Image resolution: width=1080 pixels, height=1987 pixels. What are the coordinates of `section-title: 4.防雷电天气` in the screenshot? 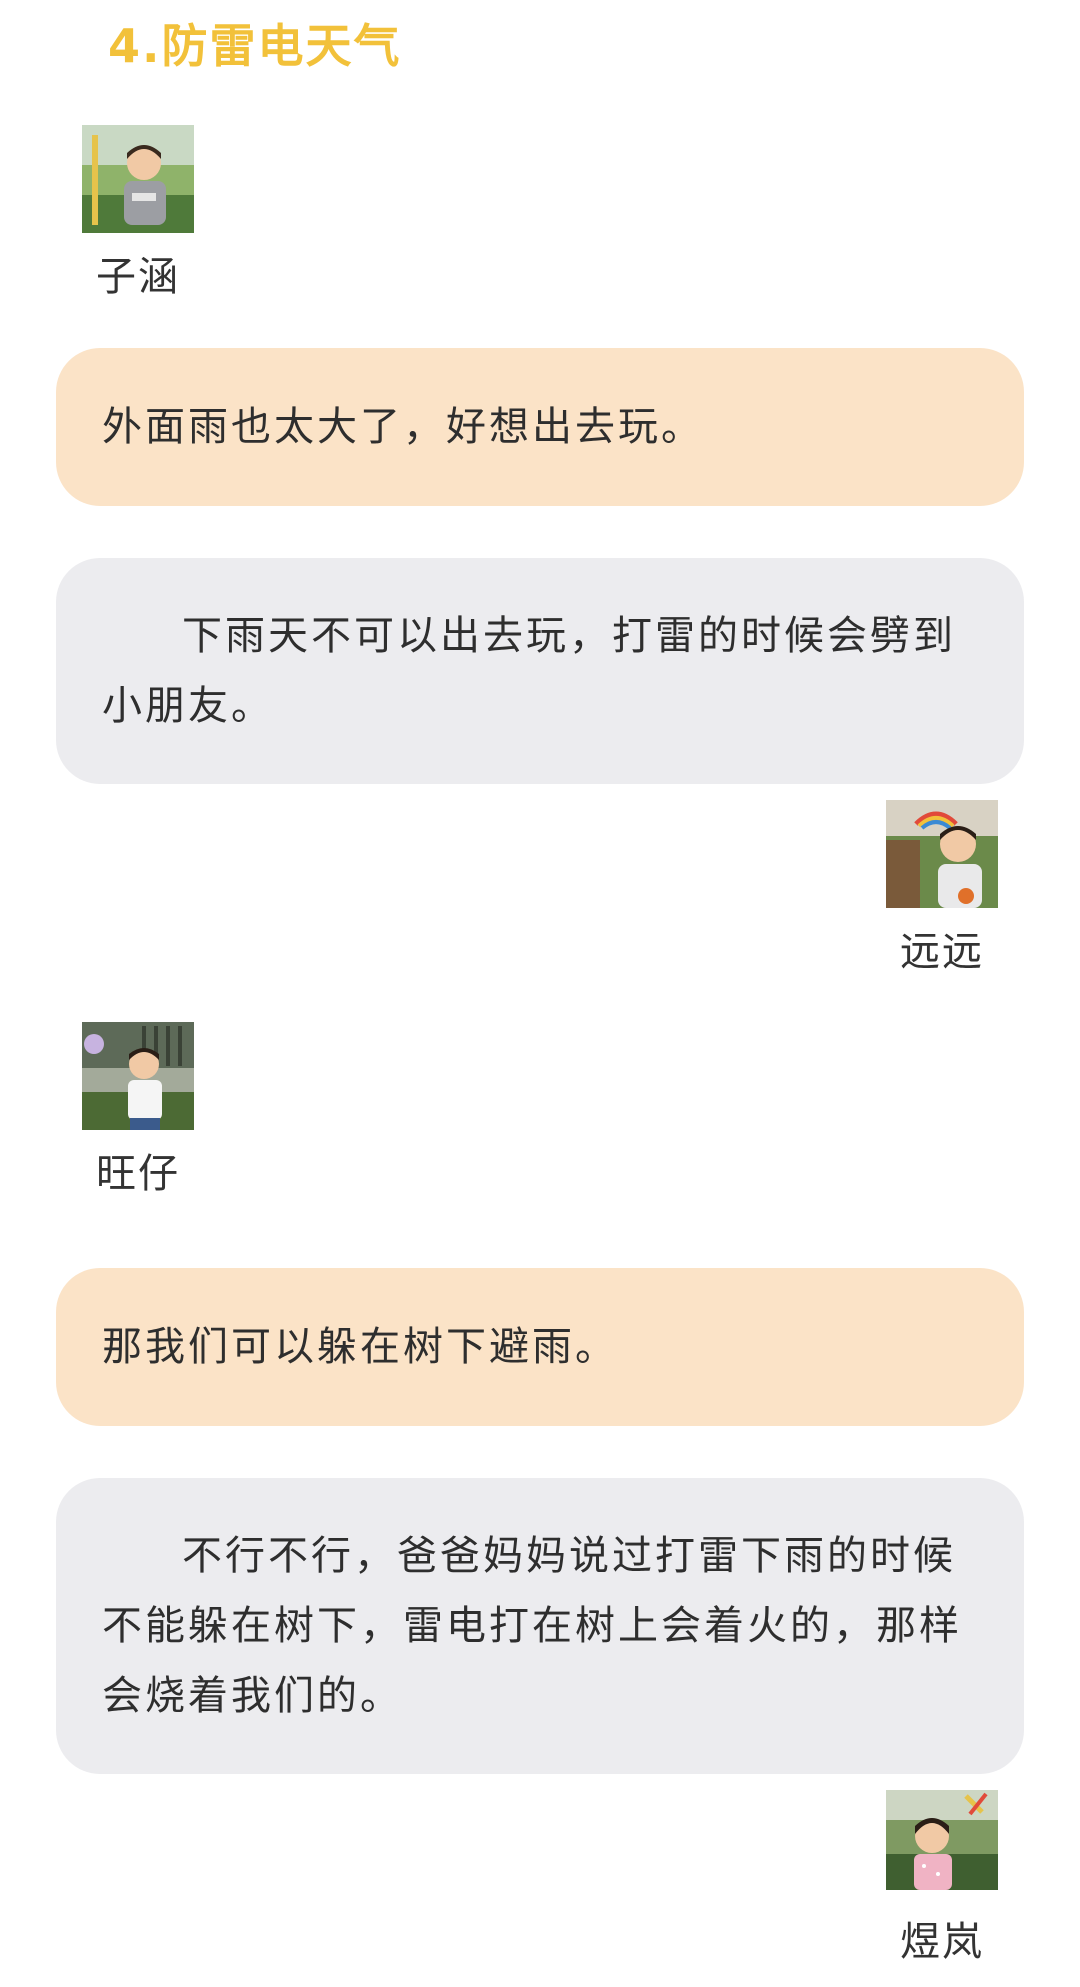 It's located at (255, 46).